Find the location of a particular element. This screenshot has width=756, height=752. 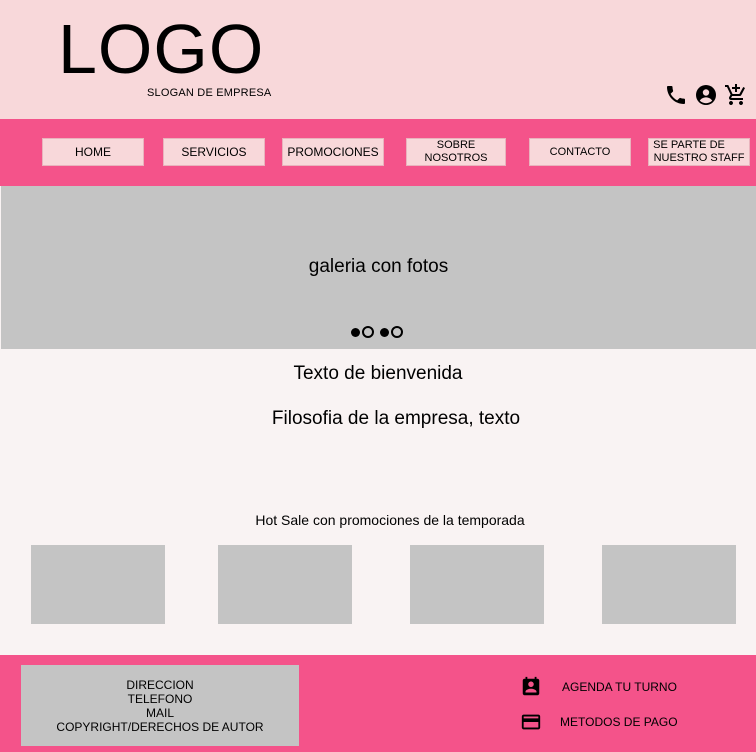

nav-promociones-button: PROMOCIONES is located at coordinates (333, 152).